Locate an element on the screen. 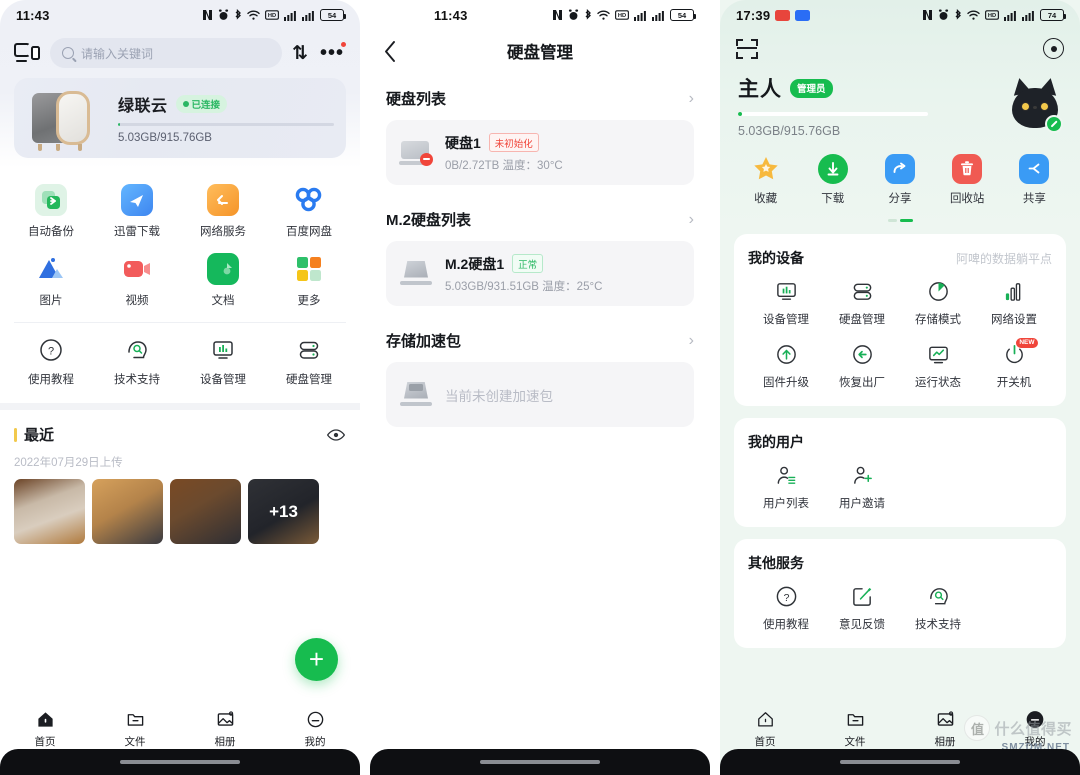 This screenshot has width=1080, height=775. avatar is located at coordinates (1035, 105).